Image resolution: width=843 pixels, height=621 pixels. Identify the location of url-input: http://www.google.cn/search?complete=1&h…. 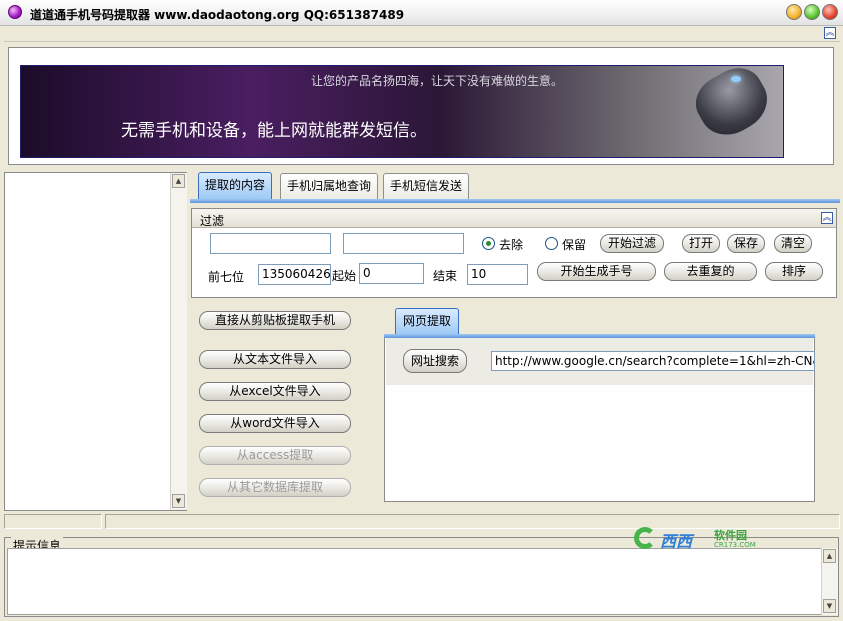
(653, 361).